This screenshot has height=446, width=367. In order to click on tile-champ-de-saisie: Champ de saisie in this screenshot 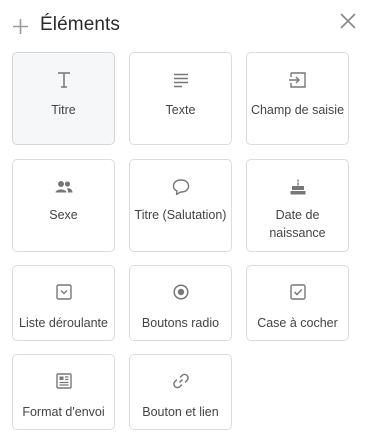, I will do `click(297, 98)`.